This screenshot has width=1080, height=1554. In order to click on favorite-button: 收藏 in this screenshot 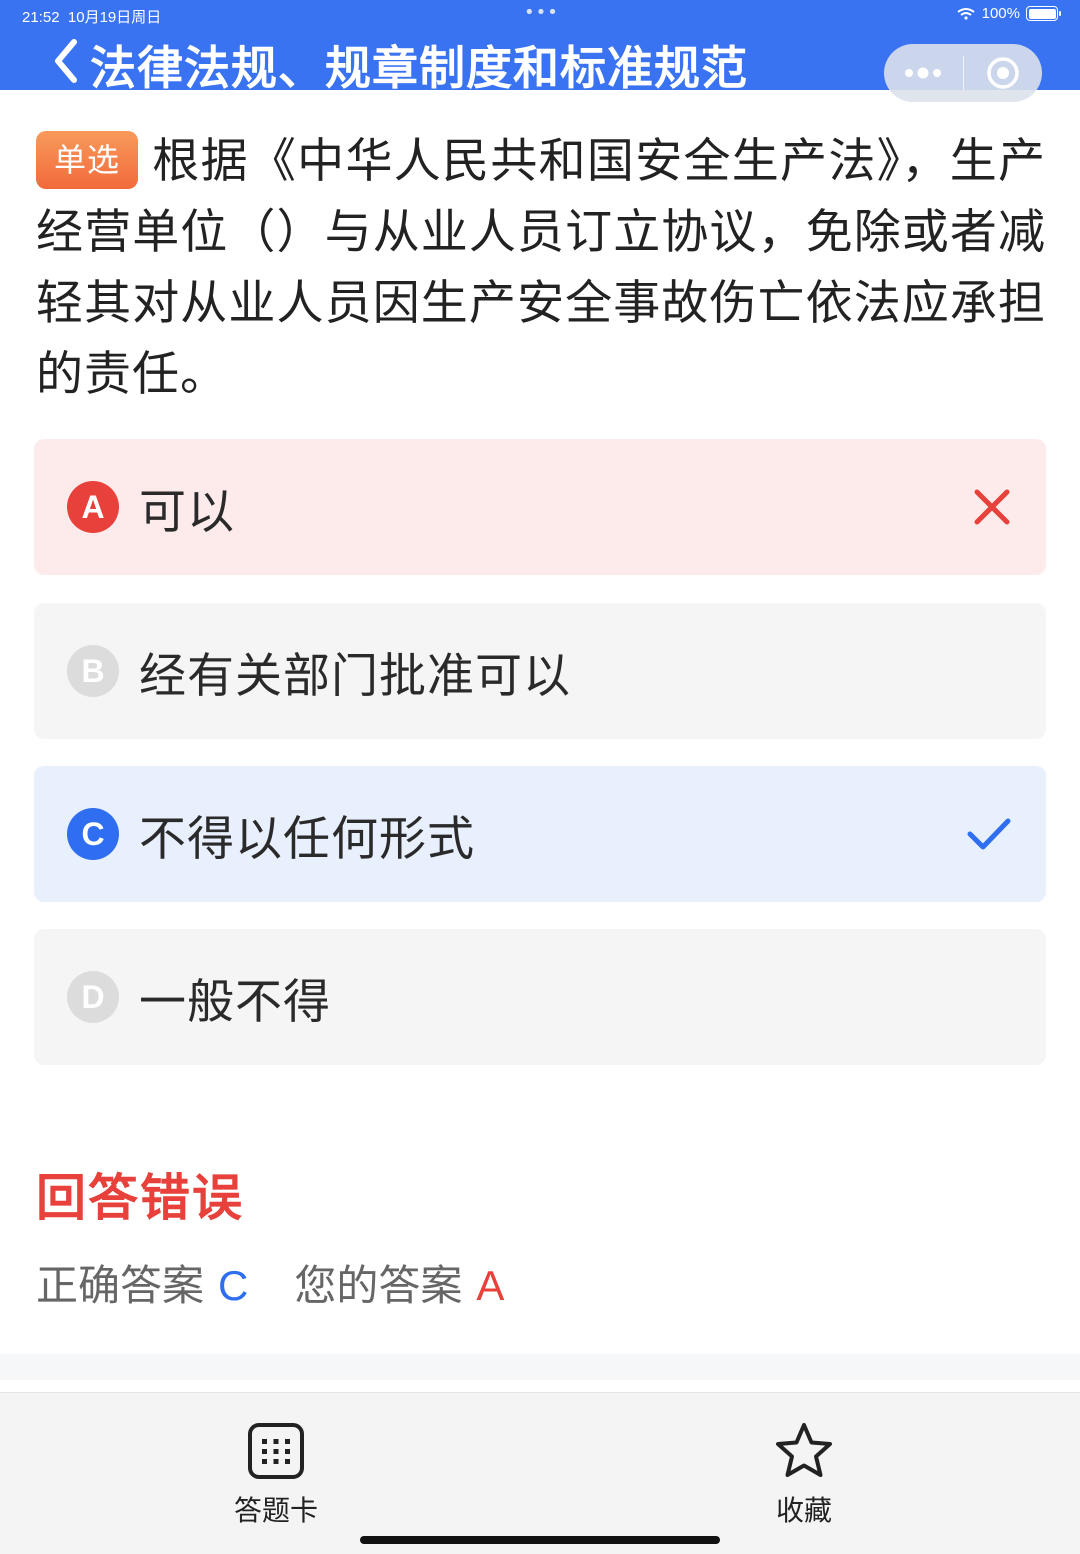, I will do `click(804, 1475)`.